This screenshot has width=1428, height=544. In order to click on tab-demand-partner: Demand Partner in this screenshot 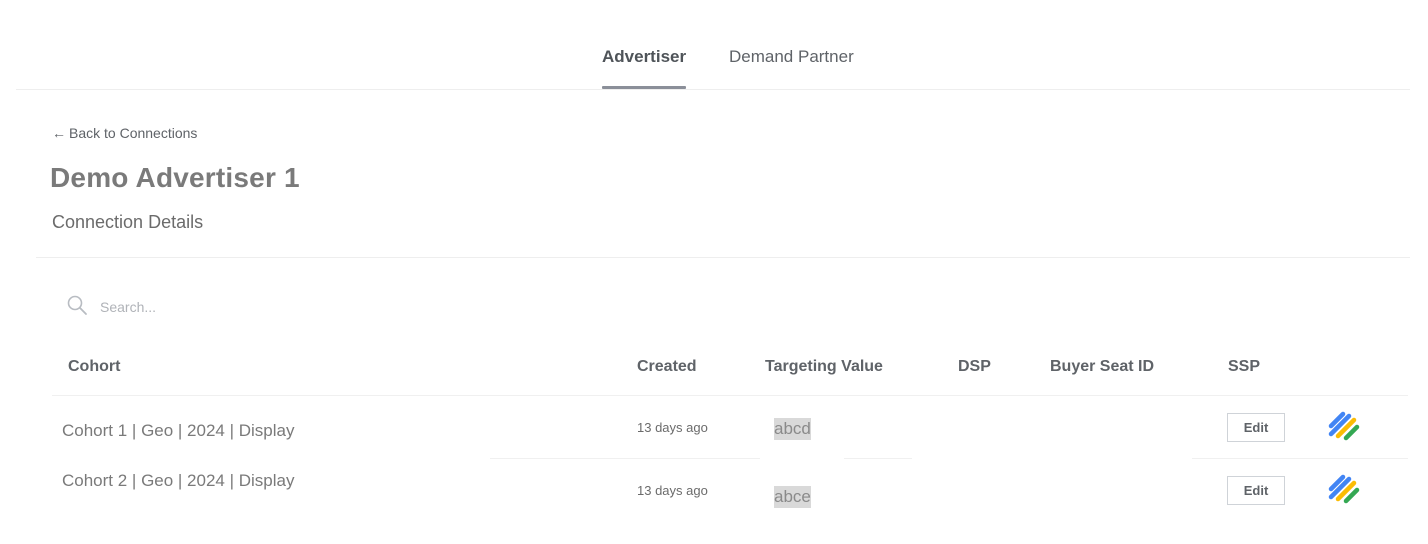, I will do `click(791, 57)`.